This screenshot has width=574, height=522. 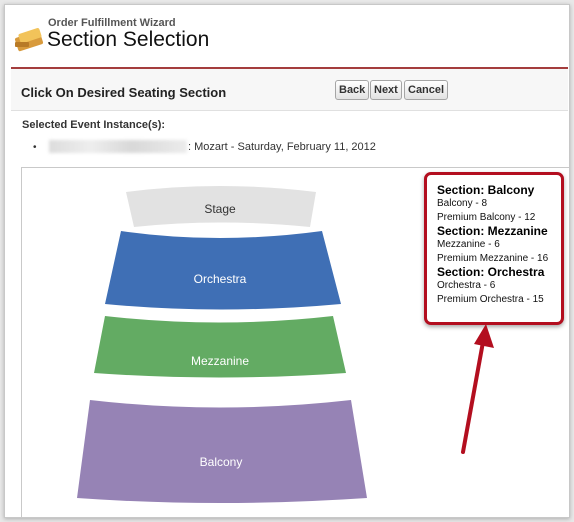 What do you see at coordinates (128, 39) in the screenshot?
I see `page-title: Section Selection` at bounding box center [128, 39].